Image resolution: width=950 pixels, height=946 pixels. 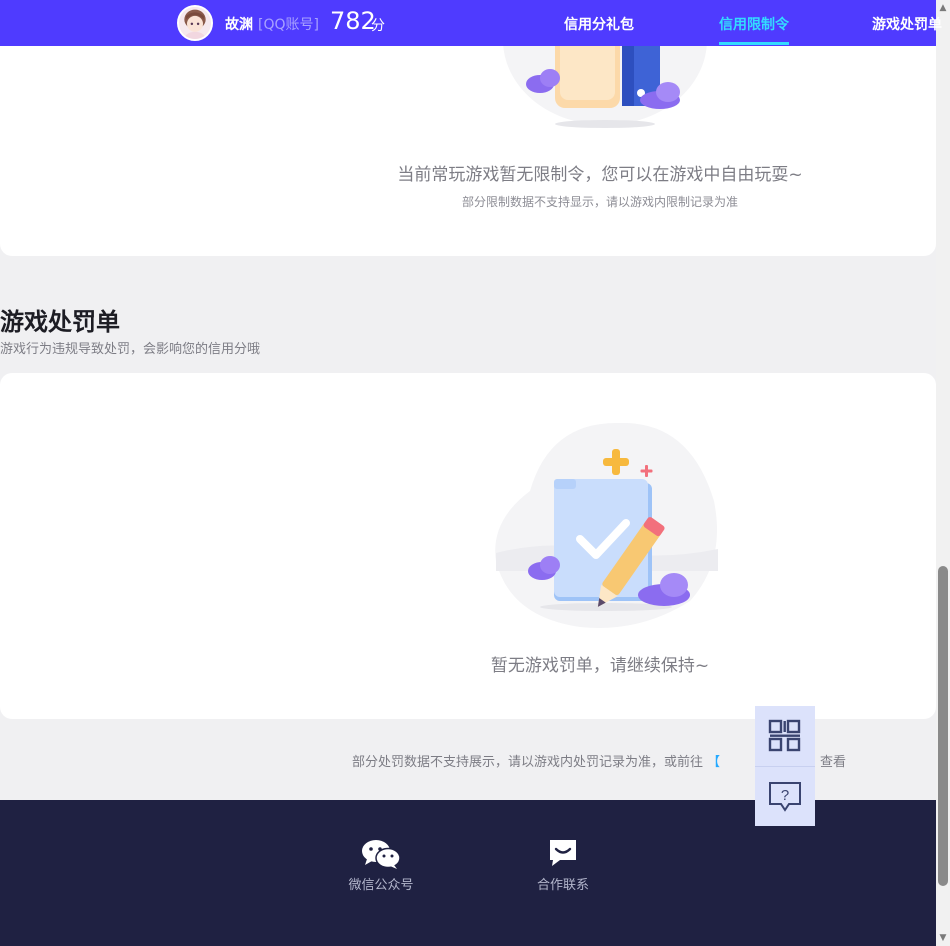 What do you see at coordinates (195, 23) in the screenshot?
I see `avatar` at bounding box center [195, 23].